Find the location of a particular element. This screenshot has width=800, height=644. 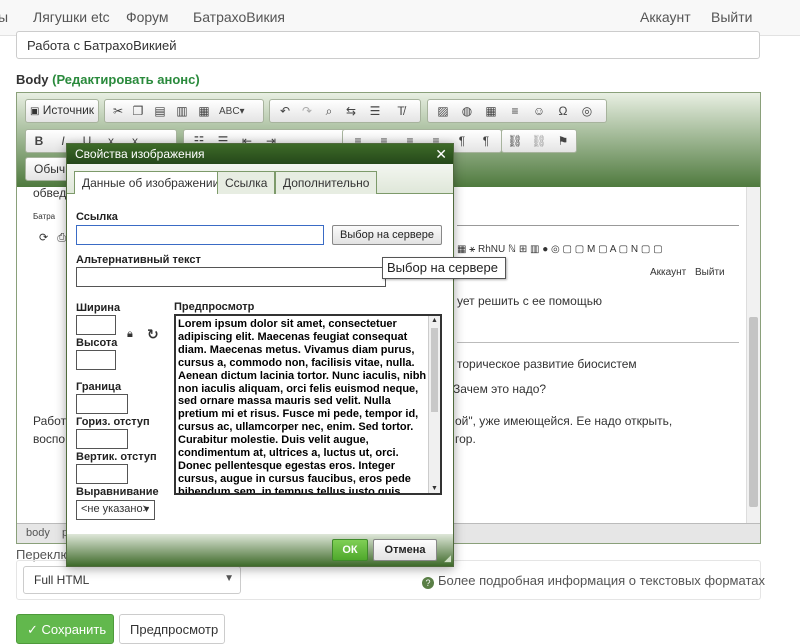

undo-icon: ↶ is located at coordinates (285, 111).